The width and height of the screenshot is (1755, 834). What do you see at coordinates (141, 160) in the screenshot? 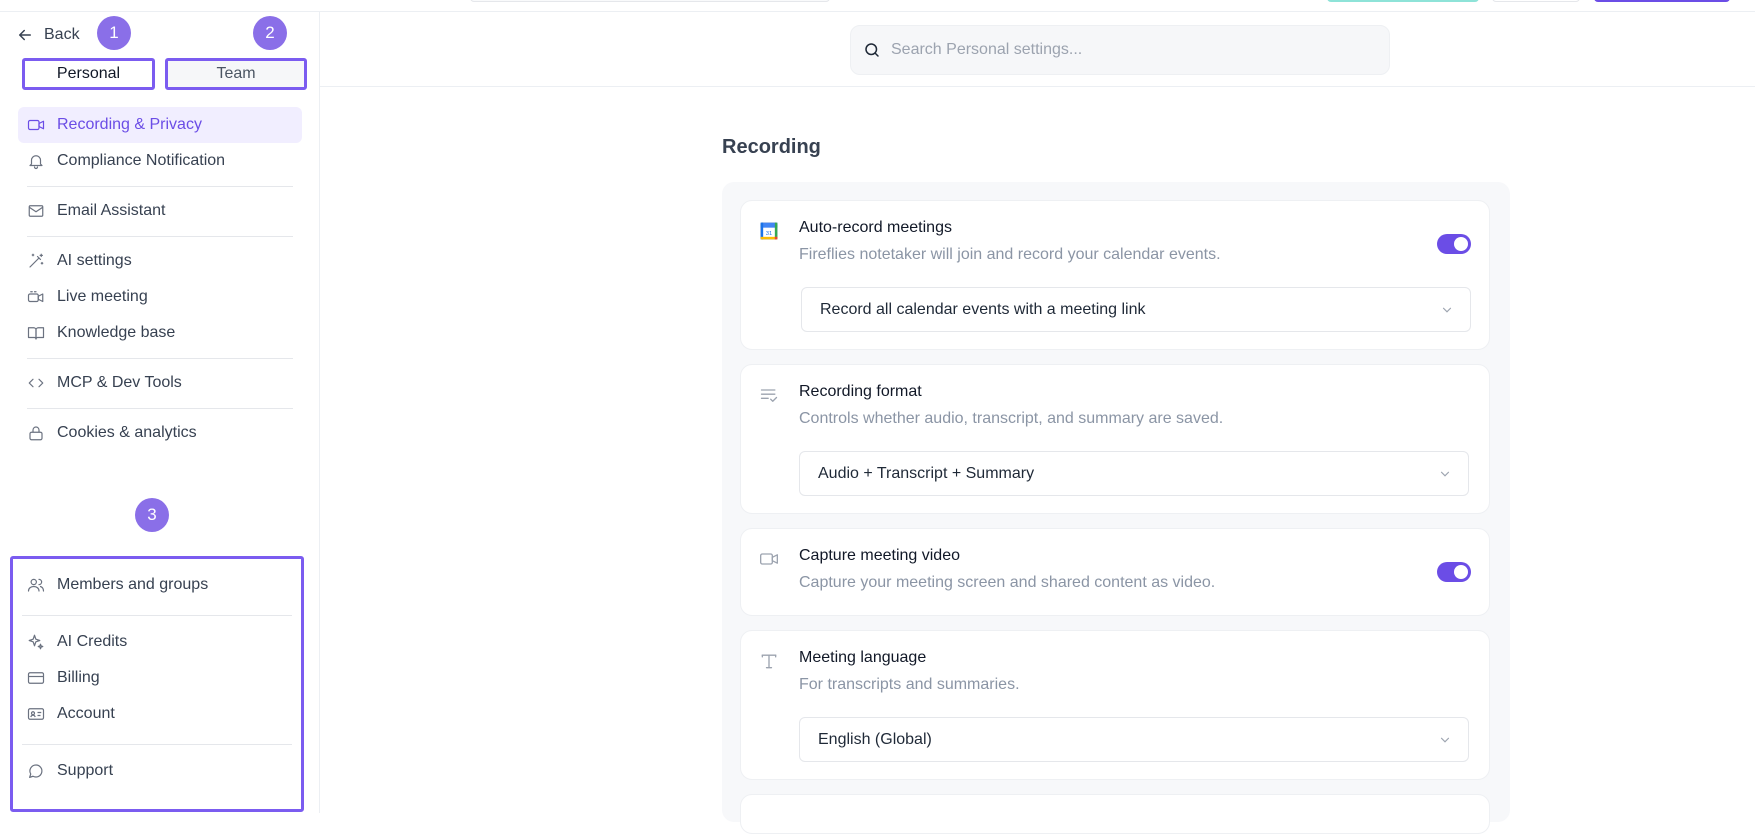
I see `sidebar-item-label: Compliance Notification` at bounding box center [141, 160].